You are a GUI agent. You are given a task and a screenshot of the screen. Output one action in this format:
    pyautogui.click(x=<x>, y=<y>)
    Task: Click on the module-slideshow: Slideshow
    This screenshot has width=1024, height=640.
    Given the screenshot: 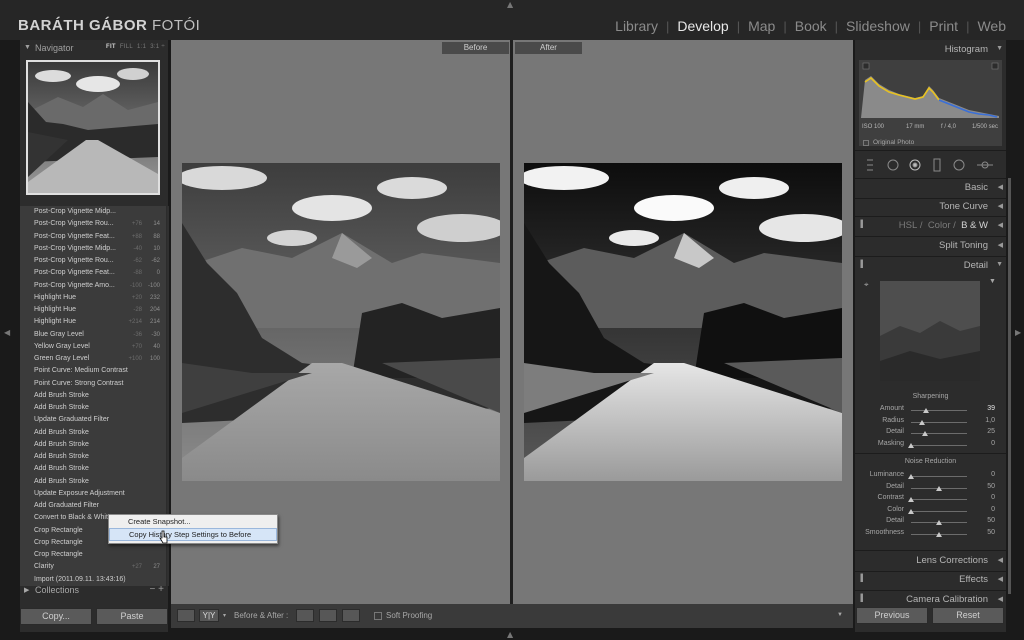 What is the action you would take?
    pyautogui.click(x=878, y=26)
    